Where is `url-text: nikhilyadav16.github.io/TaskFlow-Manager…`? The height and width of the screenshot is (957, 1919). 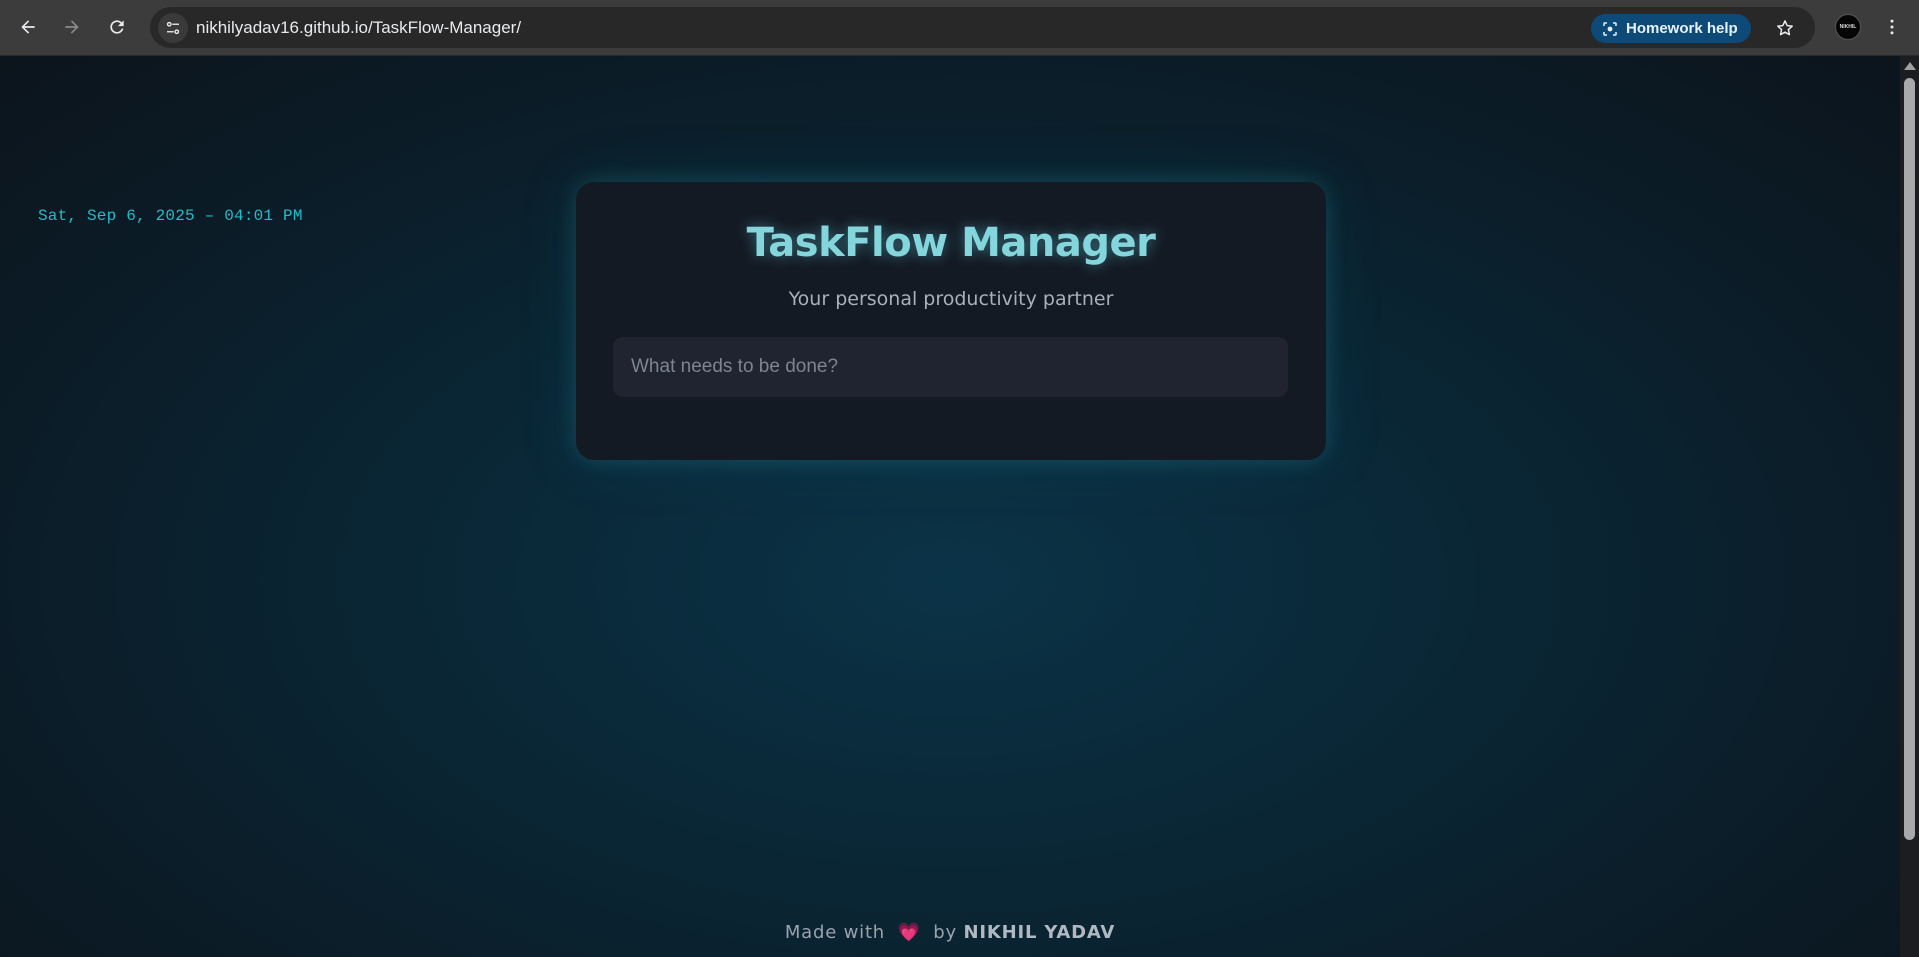 url-text: nikhilyadav16.github.io/TaskFlow-Manager… is located at coordinates (358, 28).